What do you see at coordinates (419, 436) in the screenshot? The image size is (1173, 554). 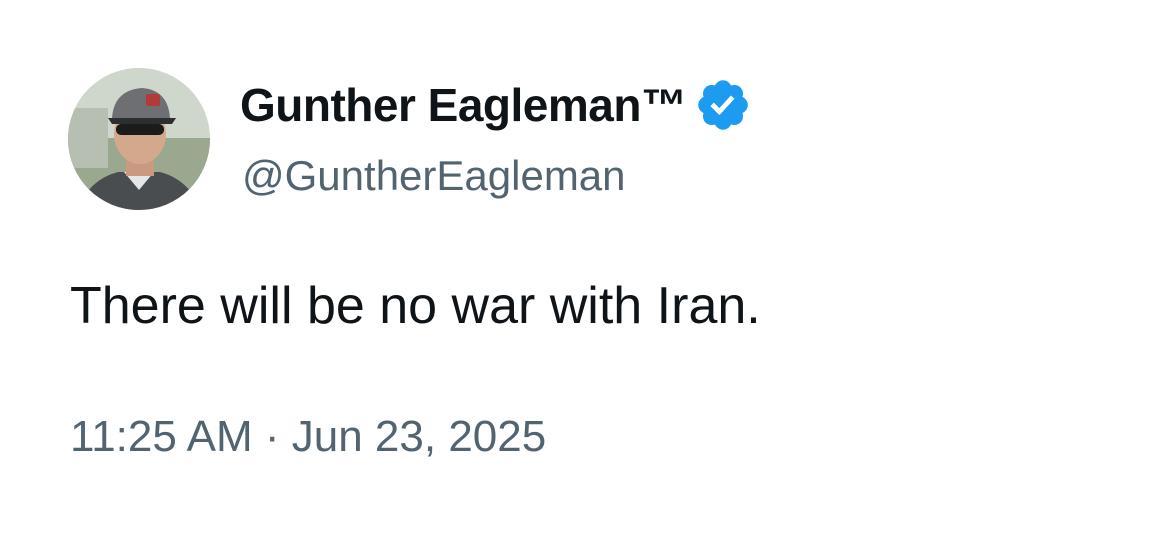 I see `tweet-date: Jun 23, 2025` at bounding box center [419, 436].